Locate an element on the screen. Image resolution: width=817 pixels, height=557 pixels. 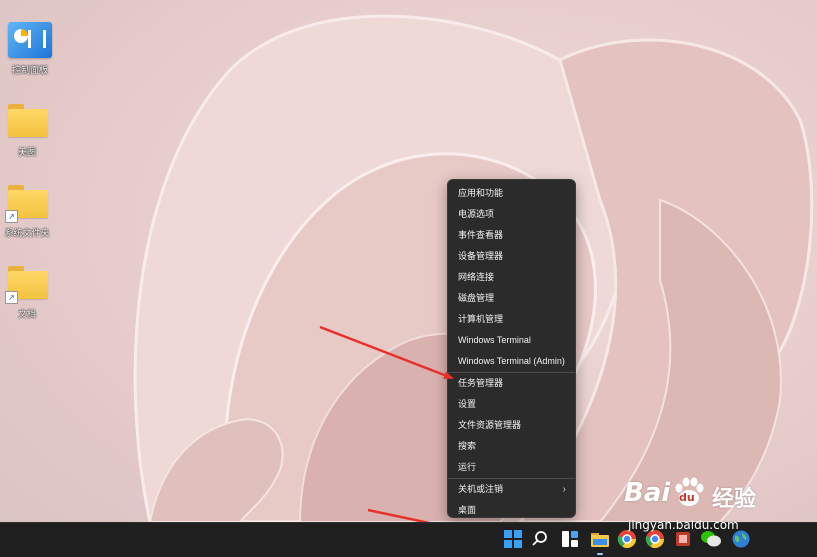
file-explorer-icon is located at coordinates (600, 539).